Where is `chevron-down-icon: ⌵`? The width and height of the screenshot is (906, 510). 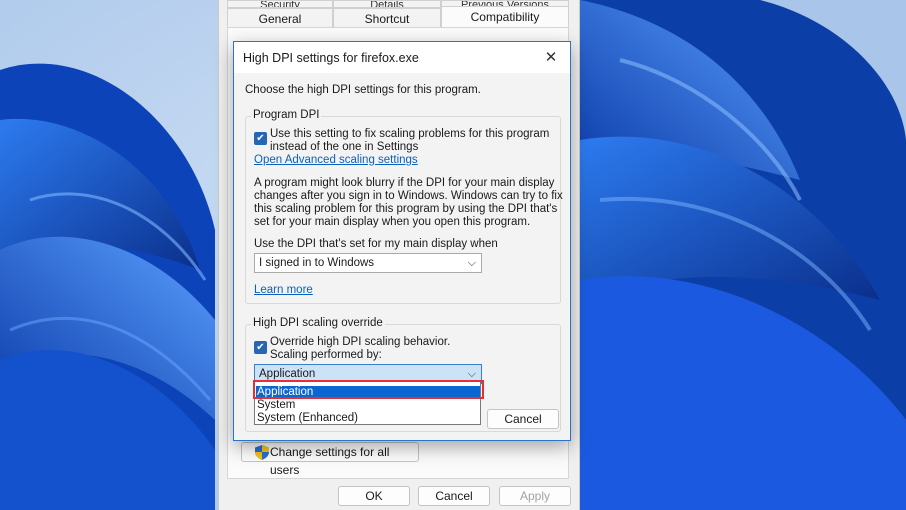
chevron-down-icon: ⌵ is located at coordinates (471, 263).